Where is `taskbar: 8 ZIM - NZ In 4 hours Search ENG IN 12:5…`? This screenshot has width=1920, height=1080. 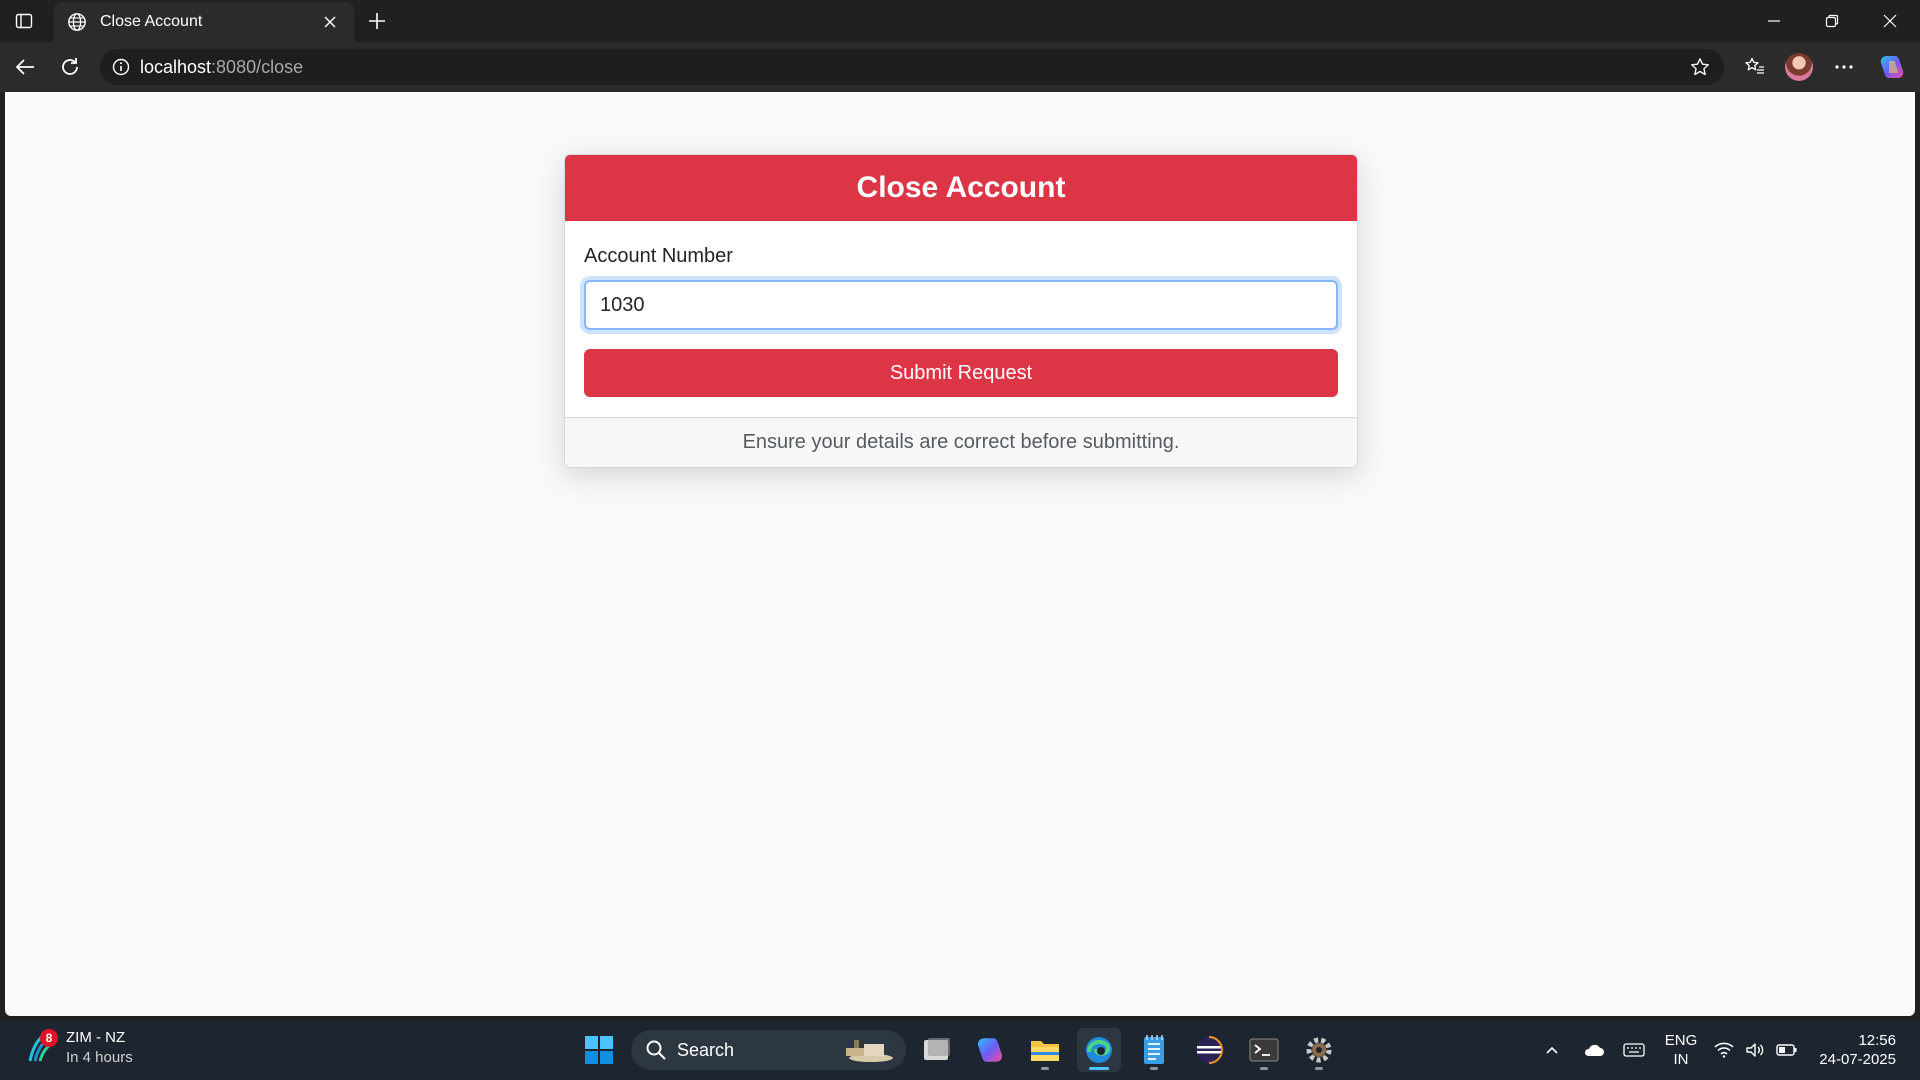
taskbar: 8 ZIM - NZ In 4 hours Search ENG IN 12:5… is located at coordinates (960, 1050).